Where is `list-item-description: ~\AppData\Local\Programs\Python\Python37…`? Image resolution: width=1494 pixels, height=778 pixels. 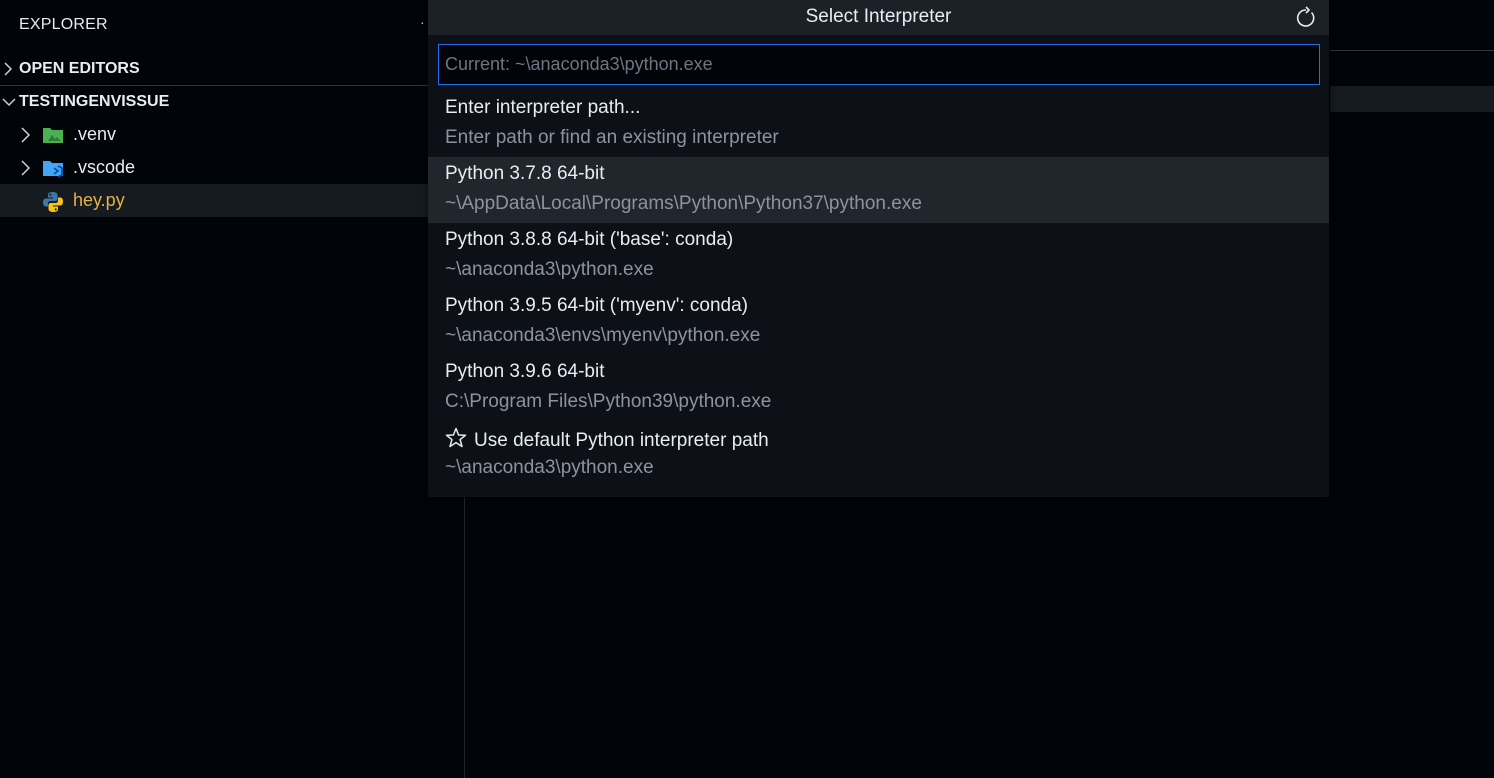
list-item-description: ~\AppData\Local\Programs\Python\Python37… is located at coordinates (683, 203).